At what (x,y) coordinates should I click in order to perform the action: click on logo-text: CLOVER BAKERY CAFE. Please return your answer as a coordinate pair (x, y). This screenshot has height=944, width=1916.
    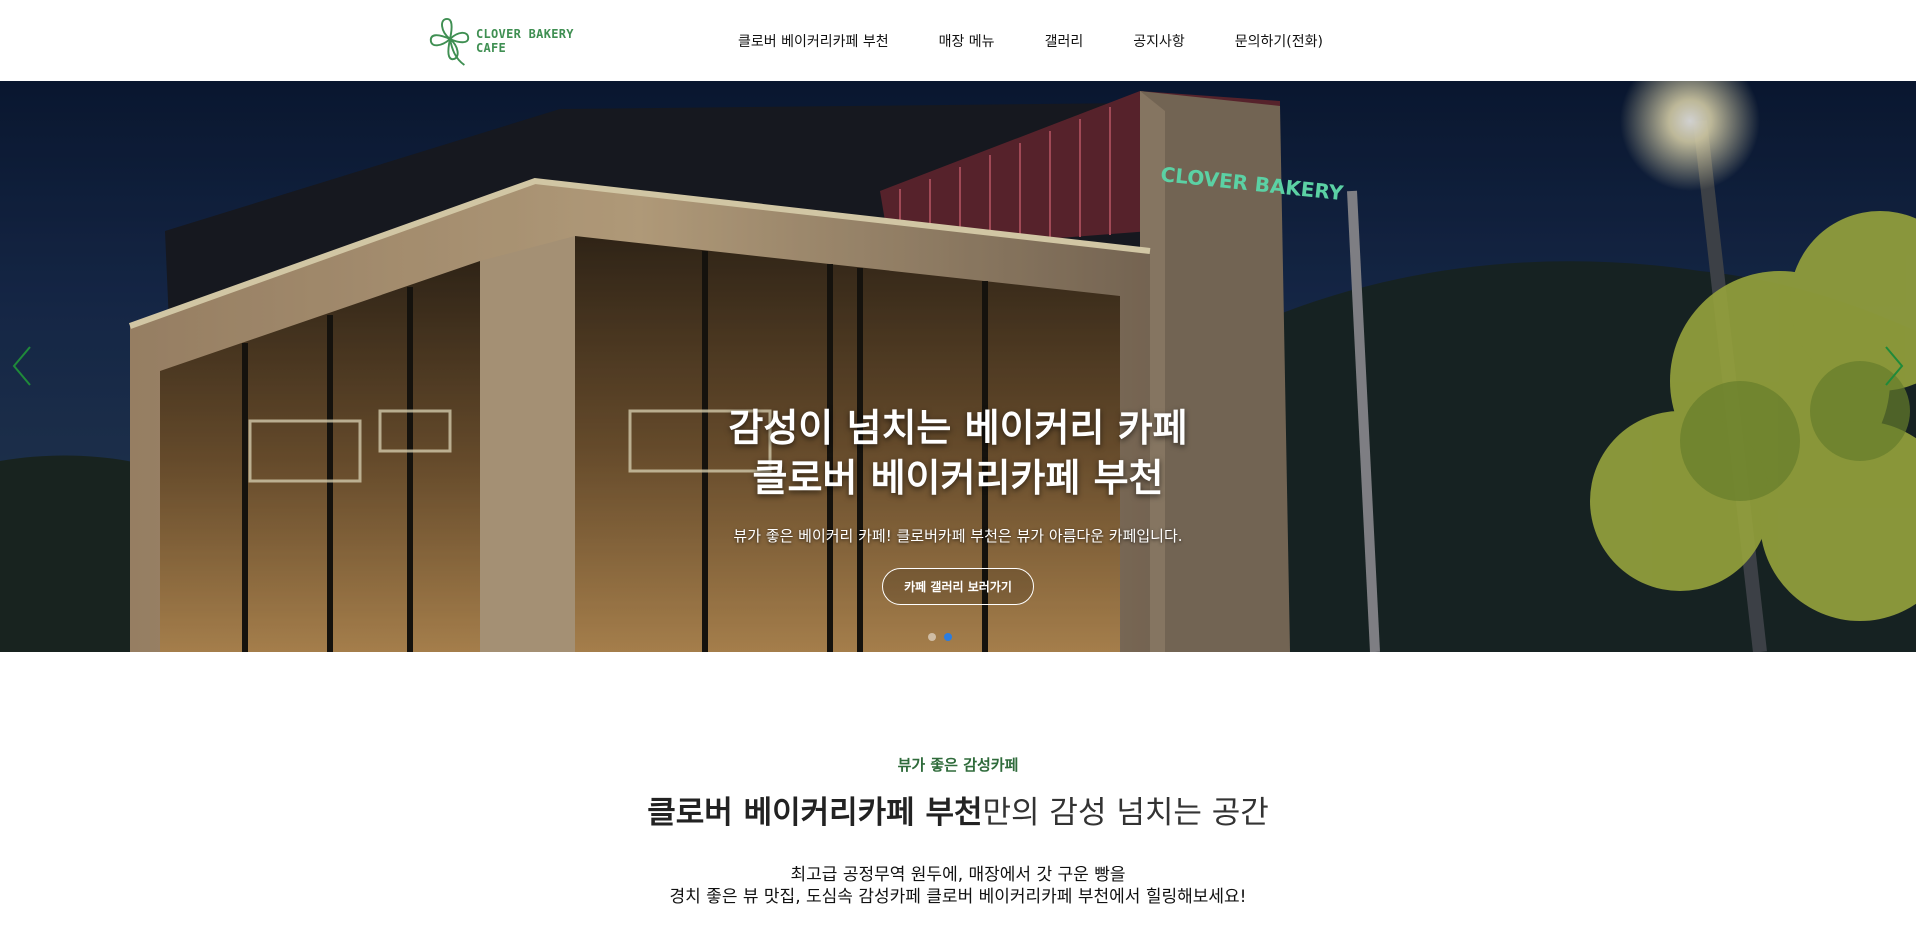
    Looking at the image, I should click on (524, 41).